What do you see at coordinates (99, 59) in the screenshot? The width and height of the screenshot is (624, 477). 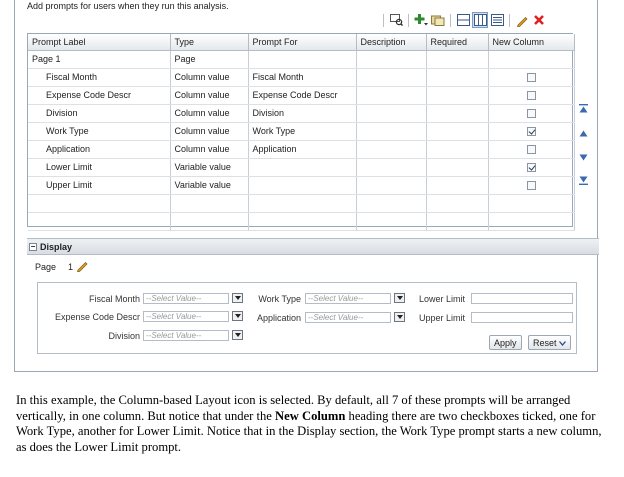 I see `prompt-label: Page 1` at bounding box center [99, 59].